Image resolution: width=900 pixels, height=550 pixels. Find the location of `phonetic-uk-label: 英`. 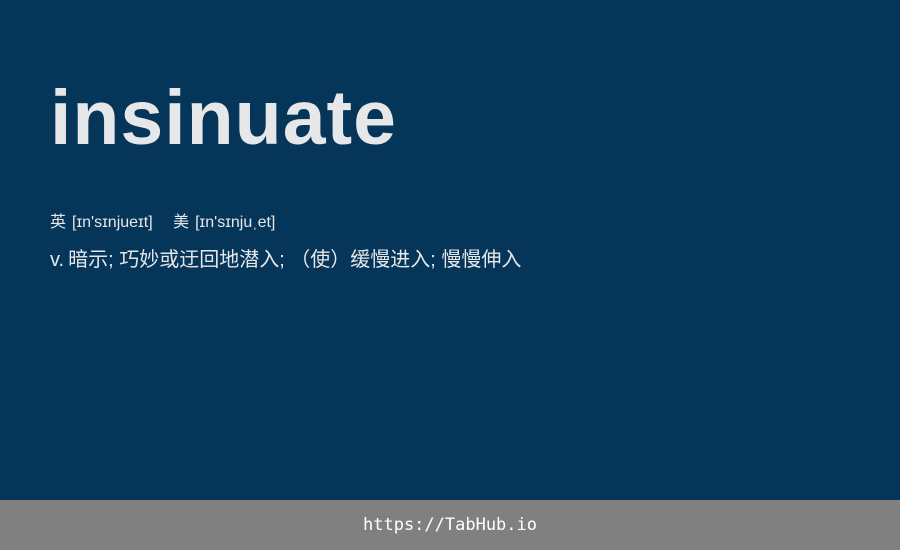

phonetic-uk-label: 英 is located at coordinates (58, 222).